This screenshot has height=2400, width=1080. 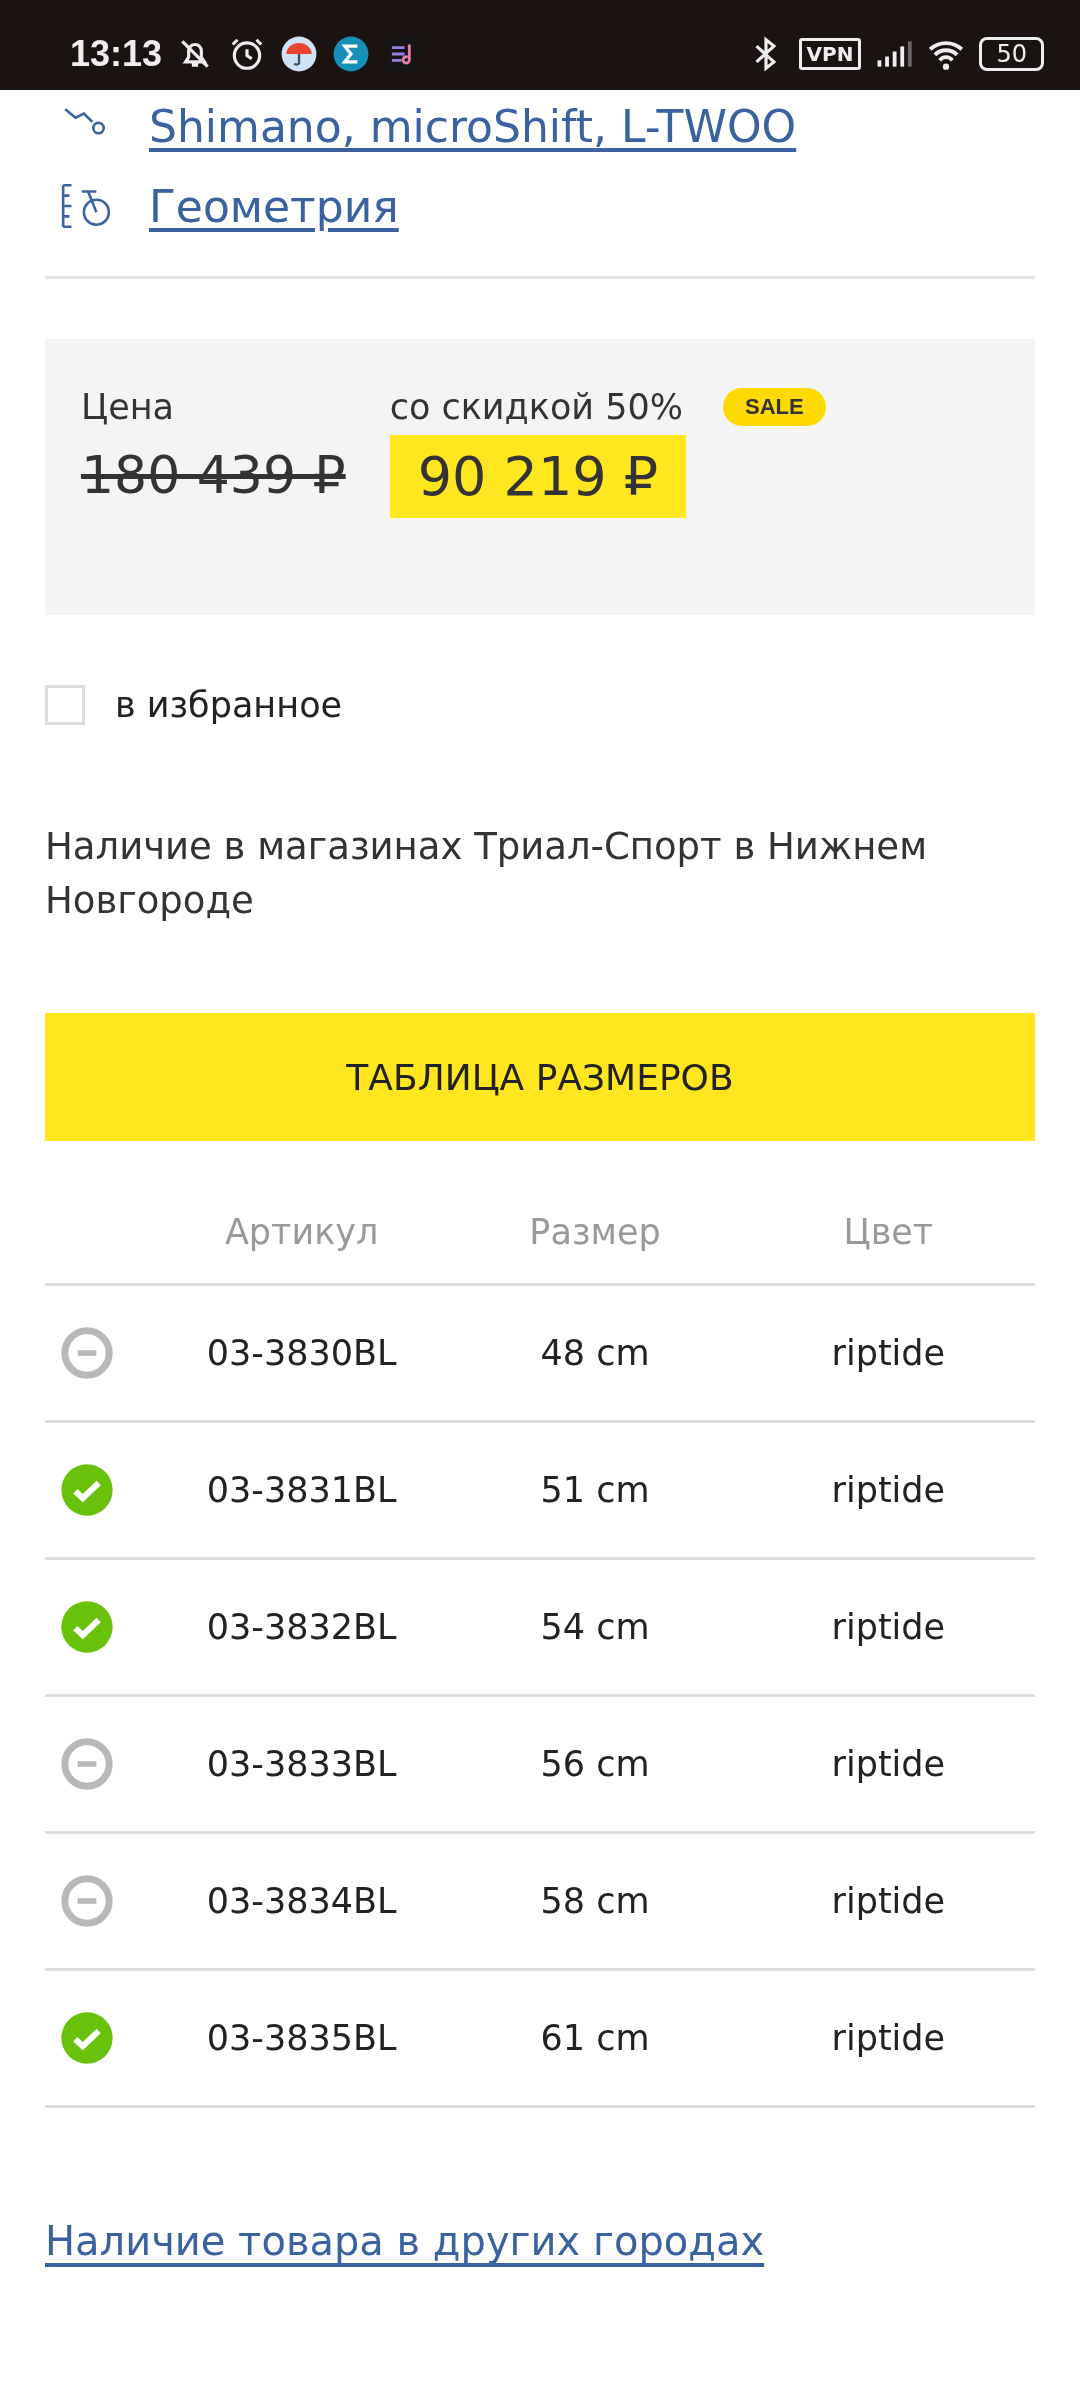 I want to click on table-cell: 61 cm, so click(x=595, y=2038).